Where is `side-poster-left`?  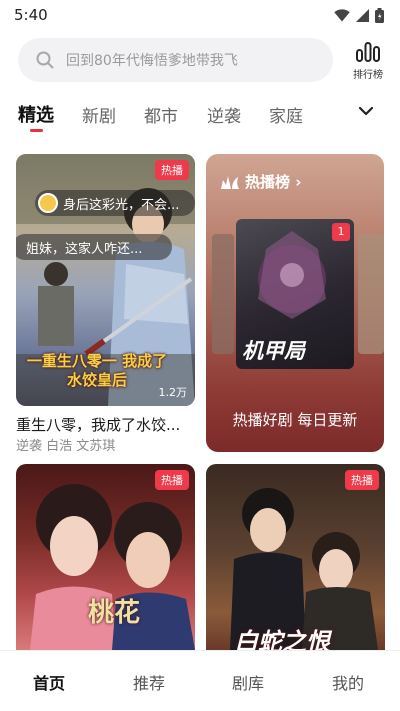 side-poster-left is located at coordinates (223, 294).